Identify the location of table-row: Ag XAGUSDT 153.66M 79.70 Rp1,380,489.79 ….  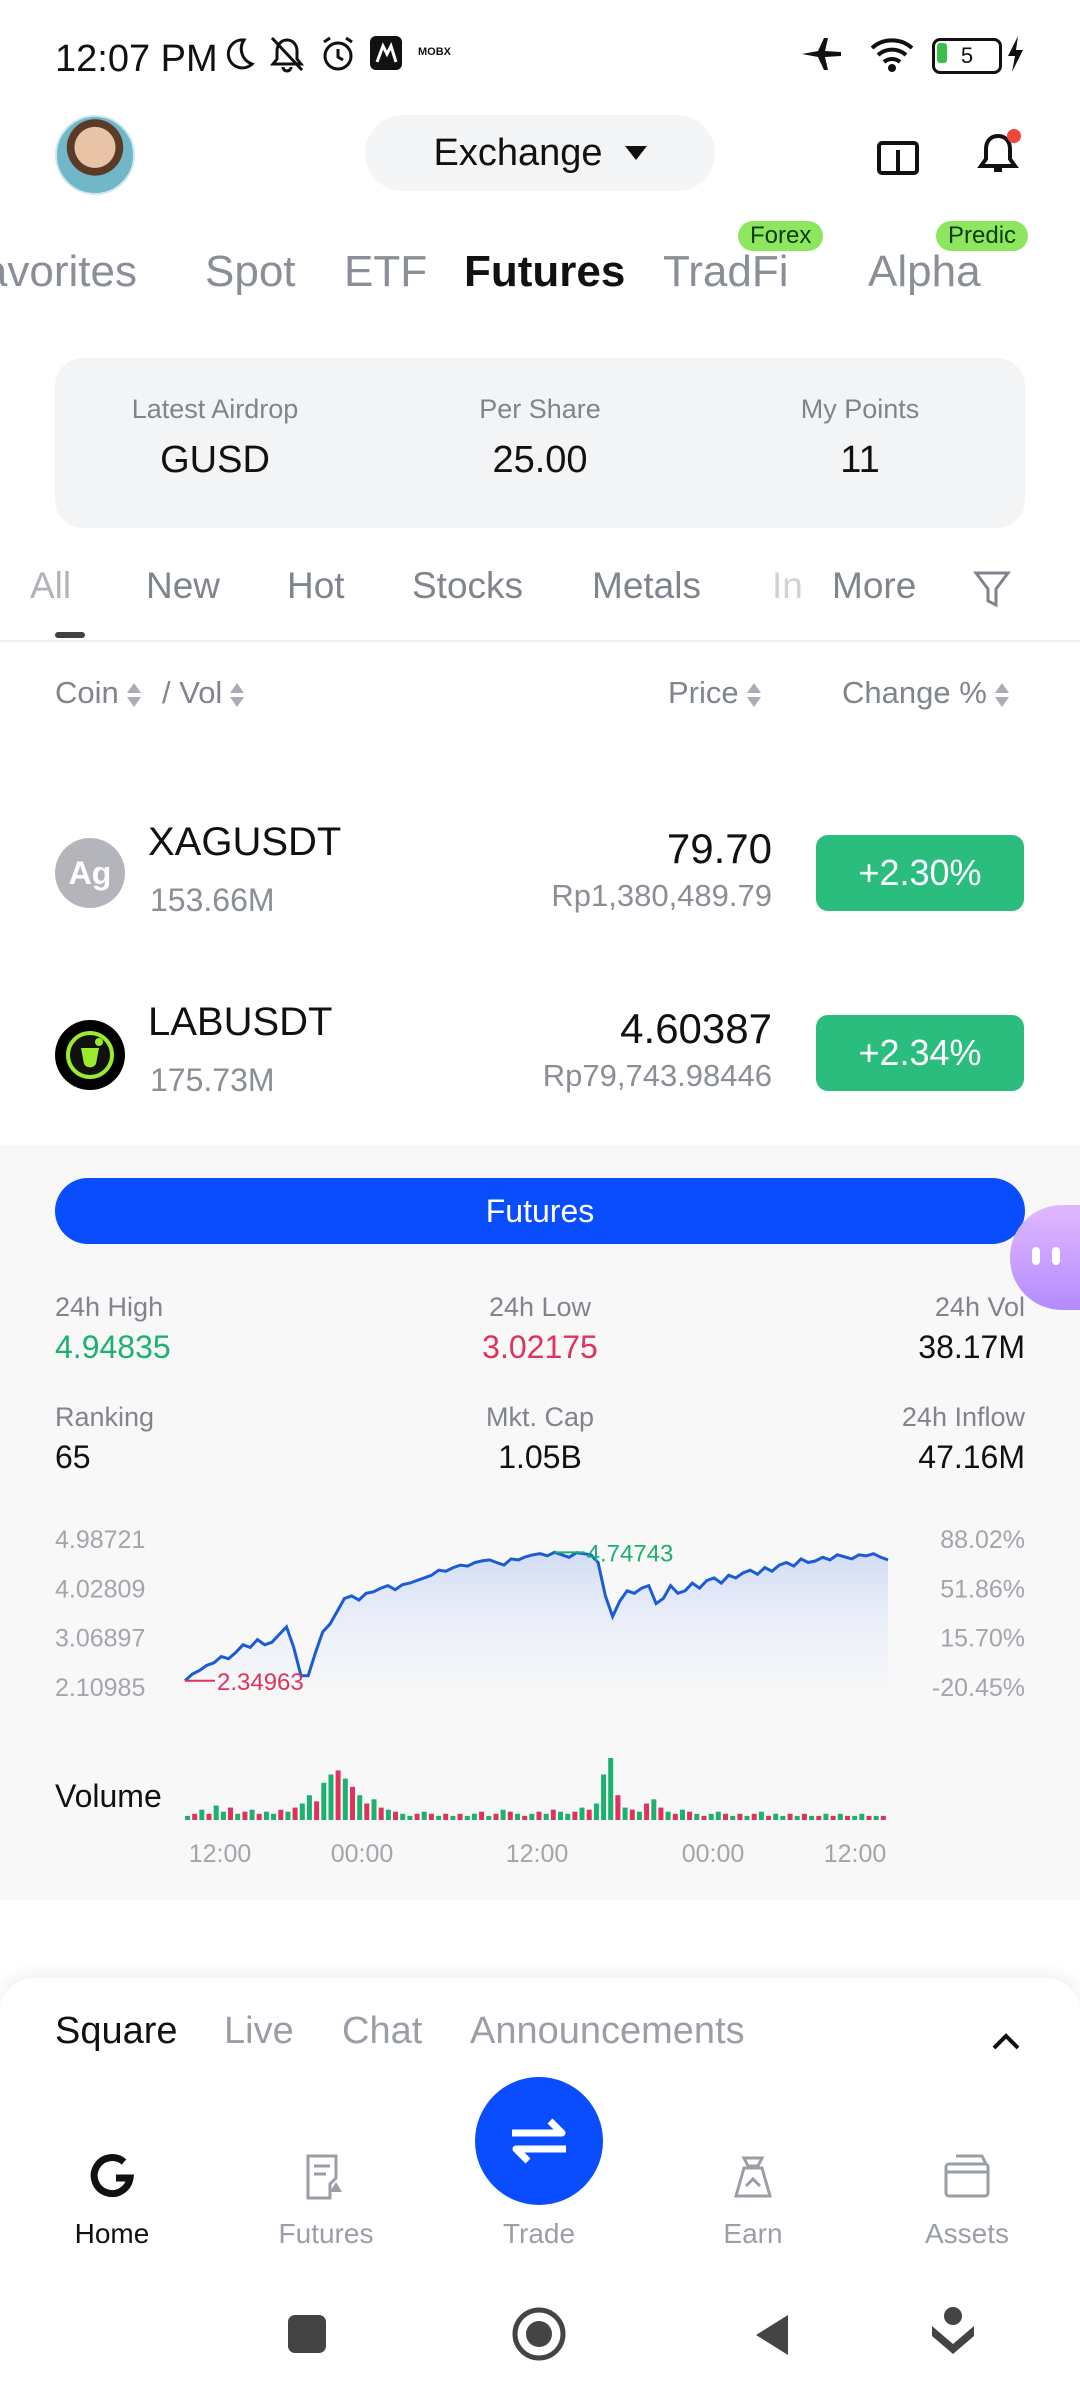
(540, 875).